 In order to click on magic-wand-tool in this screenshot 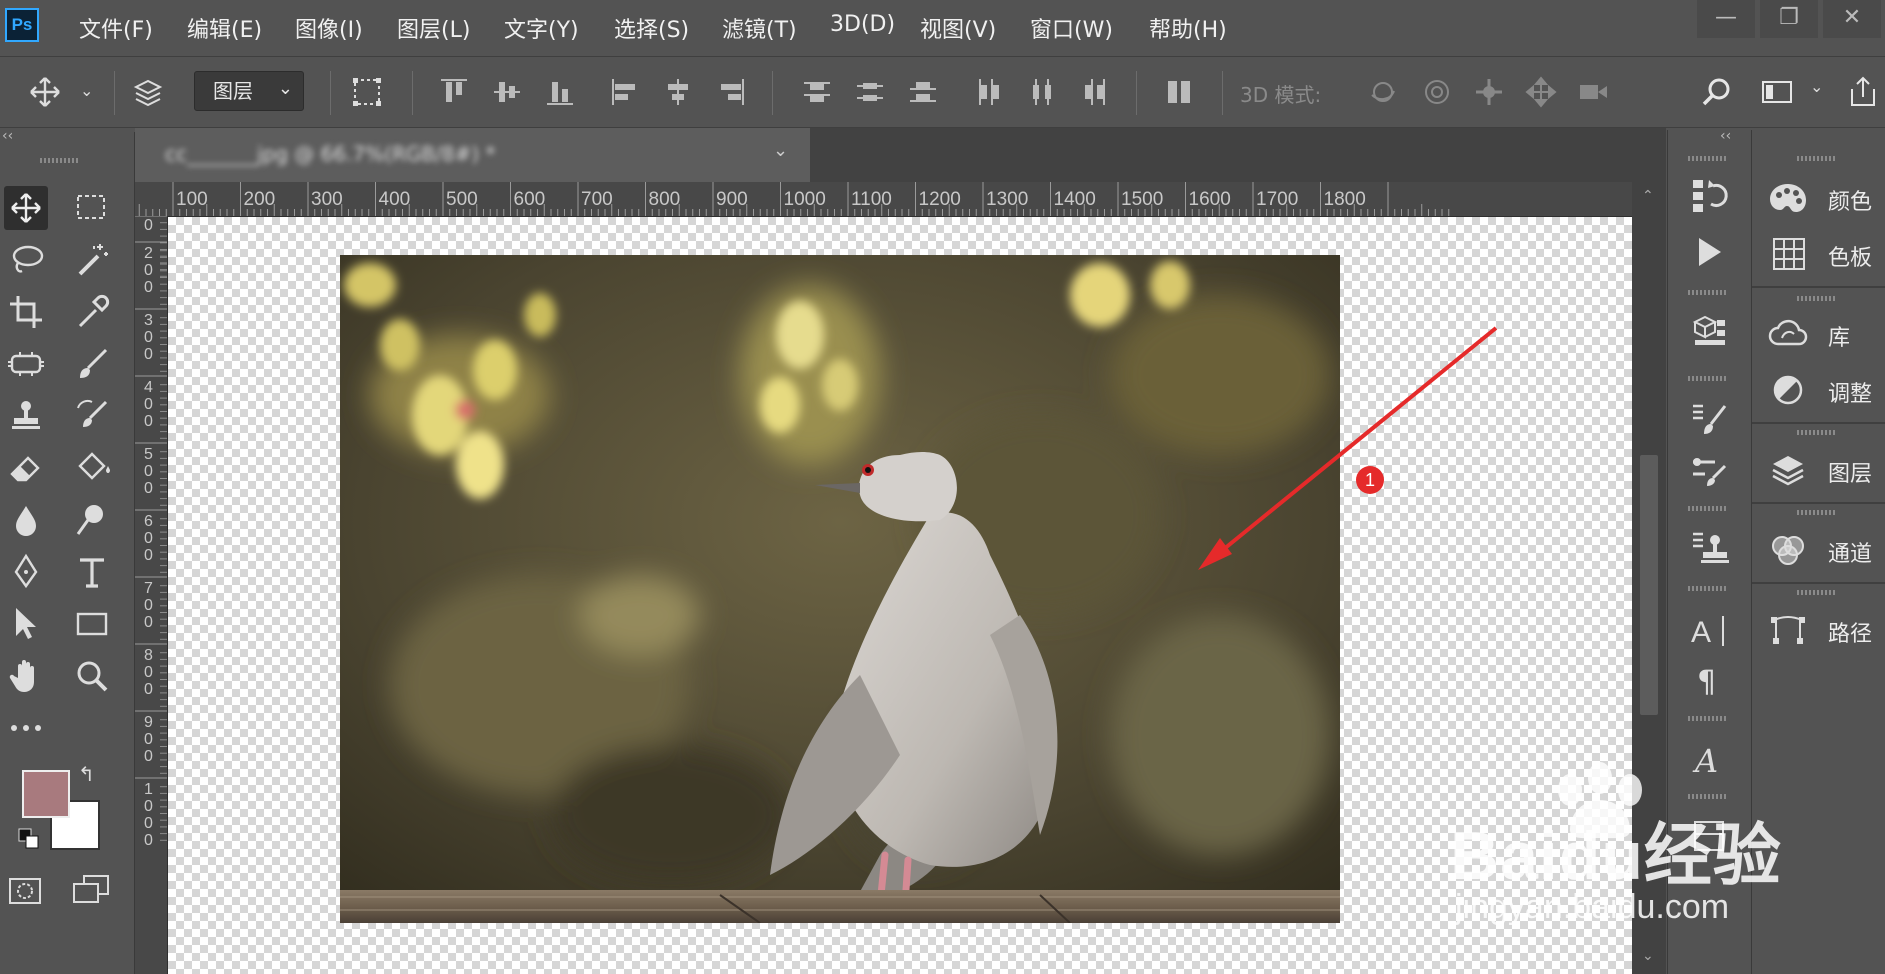, I will do `click(92, 260)`.